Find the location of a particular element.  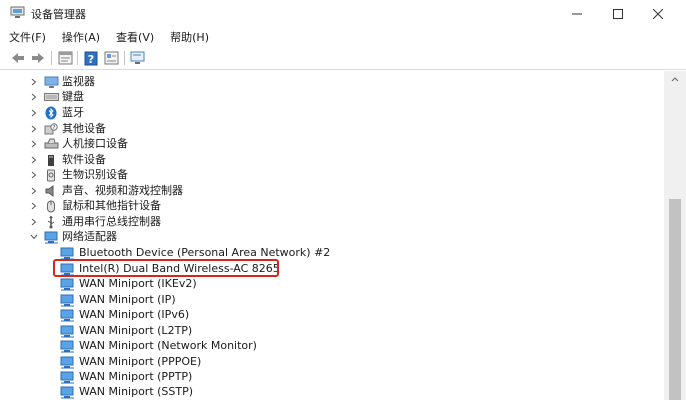

window-title: 设备管理器 is located at coordinates (58, 14).